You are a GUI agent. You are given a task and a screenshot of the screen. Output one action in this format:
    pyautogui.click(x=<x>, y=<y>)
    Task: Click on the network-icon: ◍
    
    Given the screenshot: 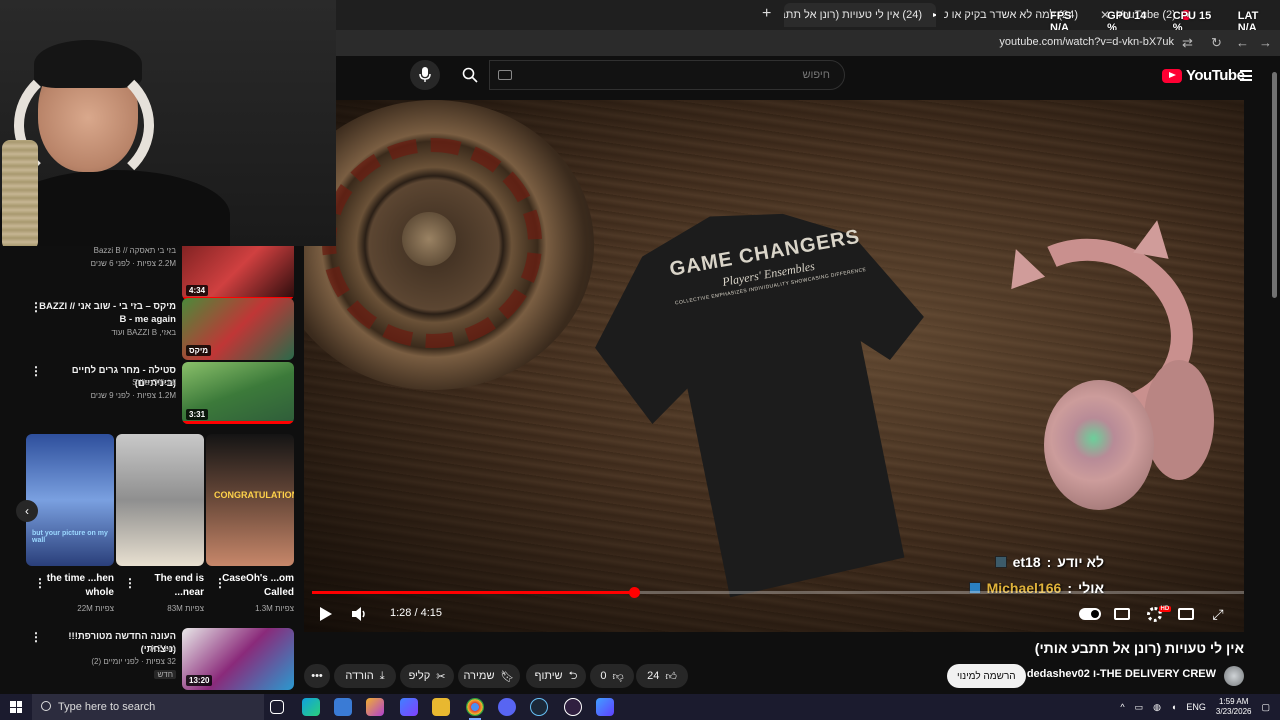 What is the action you would take?
    pyautogui.click(x=1157, y=707)
    